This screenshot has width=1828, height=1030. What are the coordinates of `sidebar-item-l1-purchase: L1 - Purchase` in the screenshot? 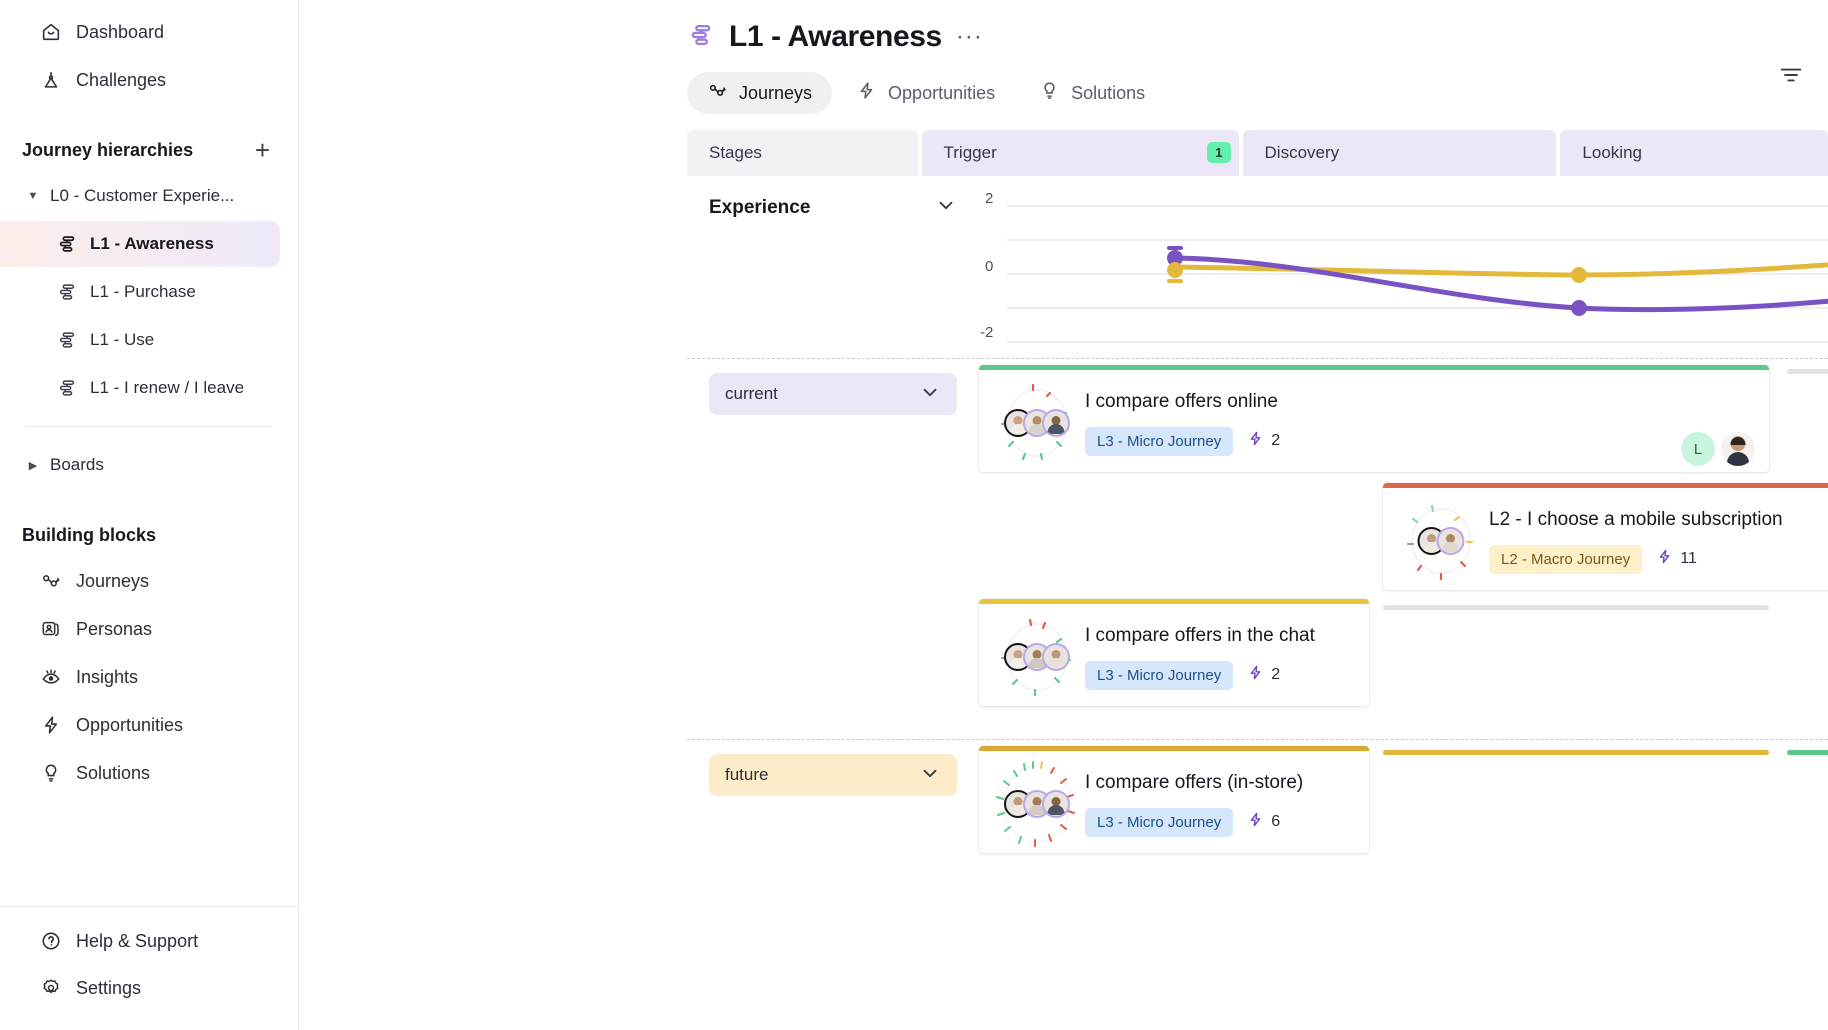 It's located at (140, 292).